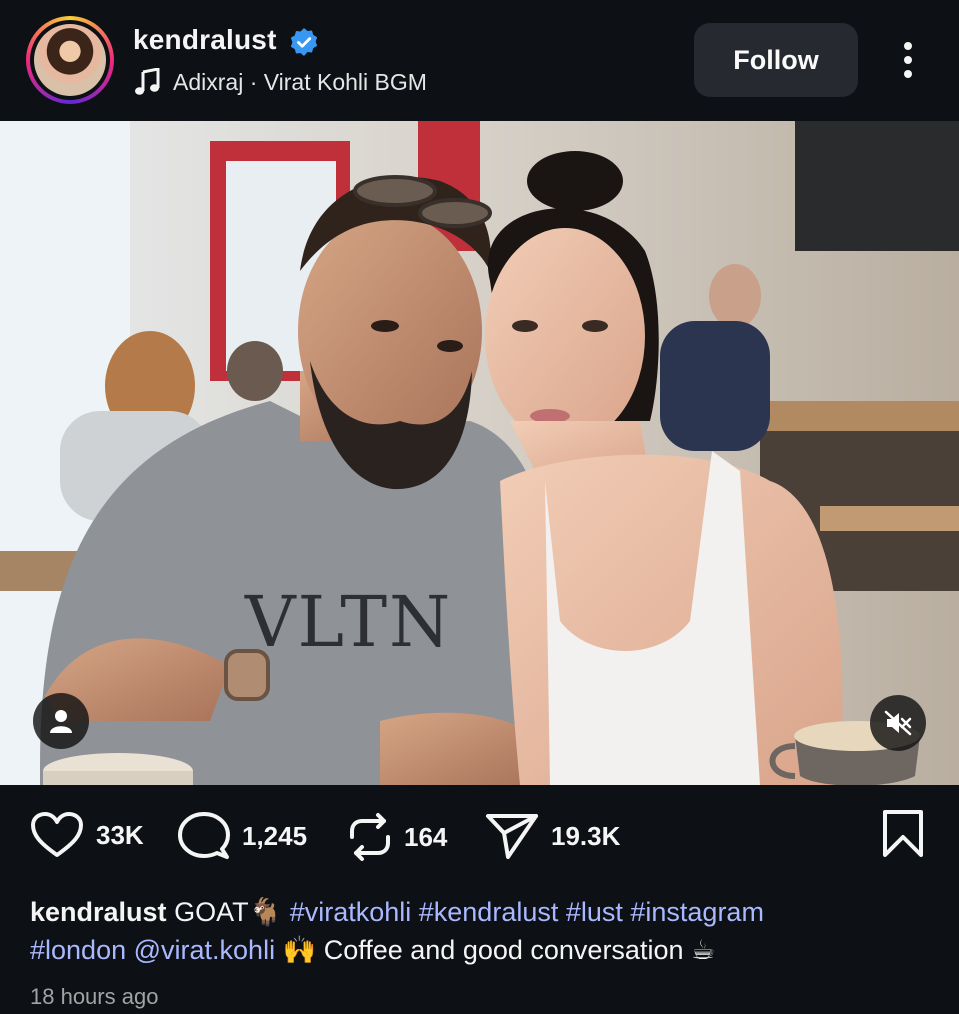  Describe the element at coordinates (204, 836) in the screenshot. I see `comment-icon` at that location.